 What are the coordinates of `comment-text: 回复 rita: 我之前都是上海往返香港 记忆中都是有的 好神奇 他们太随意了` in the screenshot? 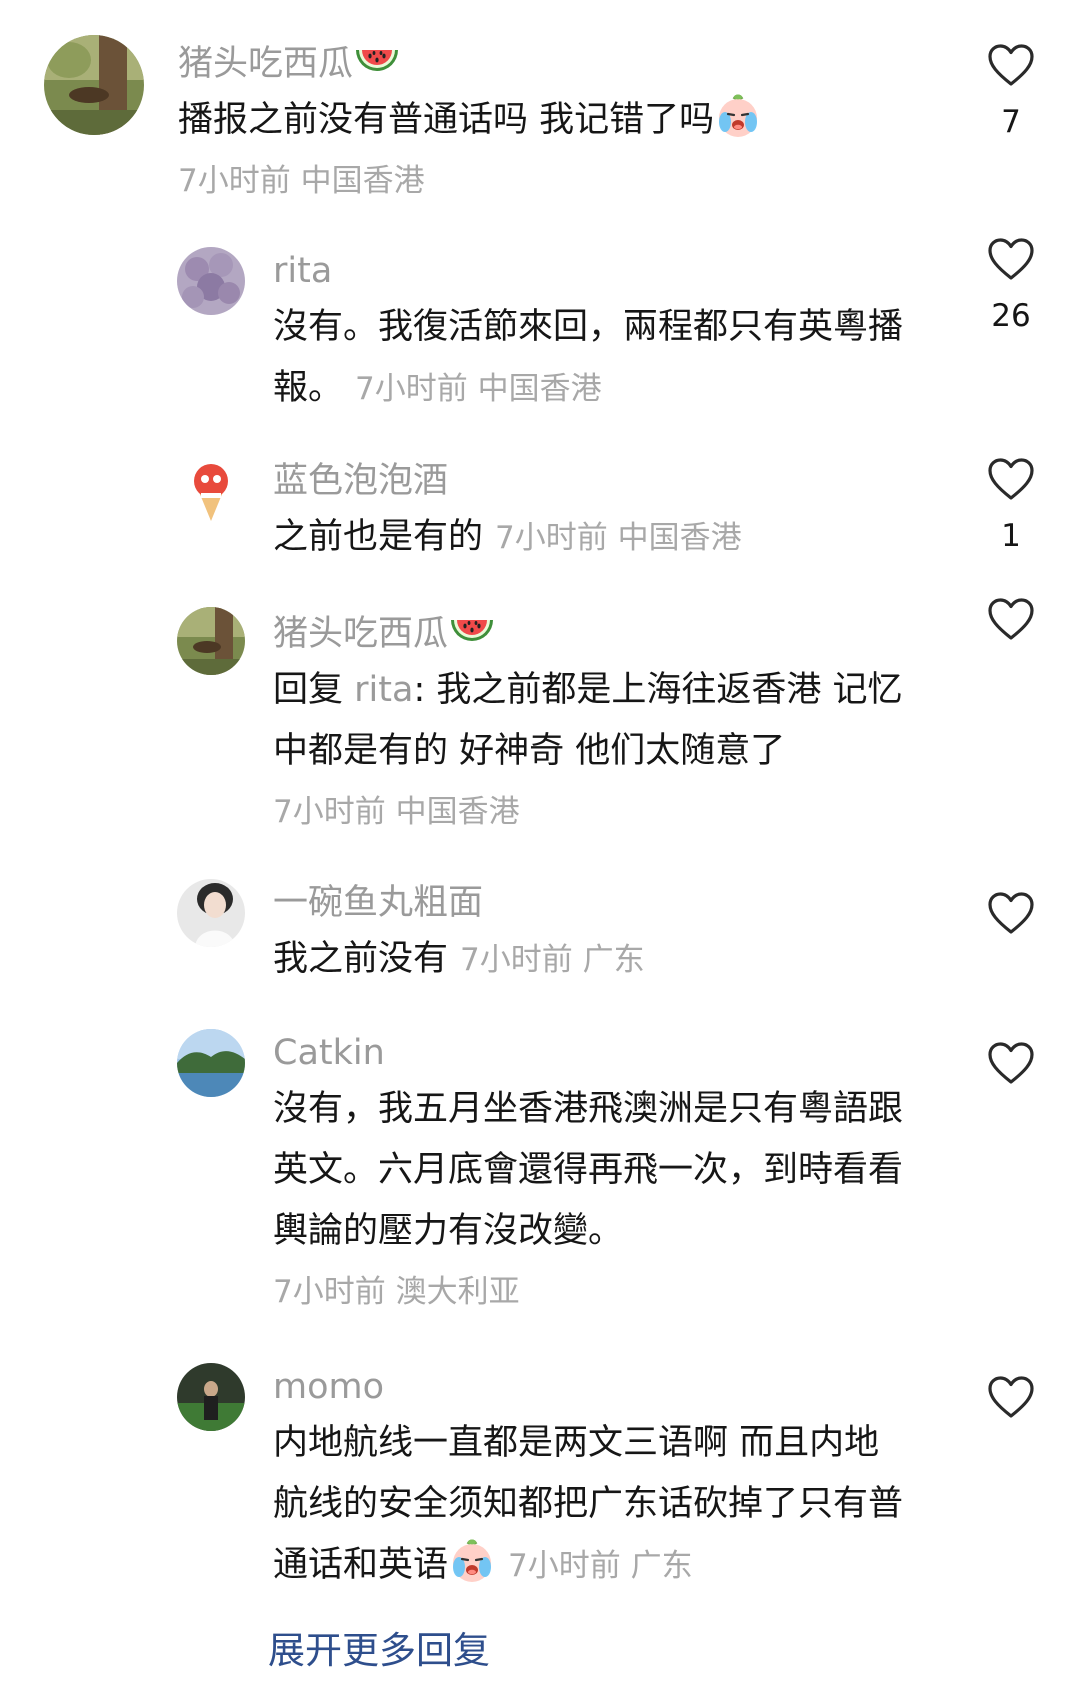 It's located at (593, 721).